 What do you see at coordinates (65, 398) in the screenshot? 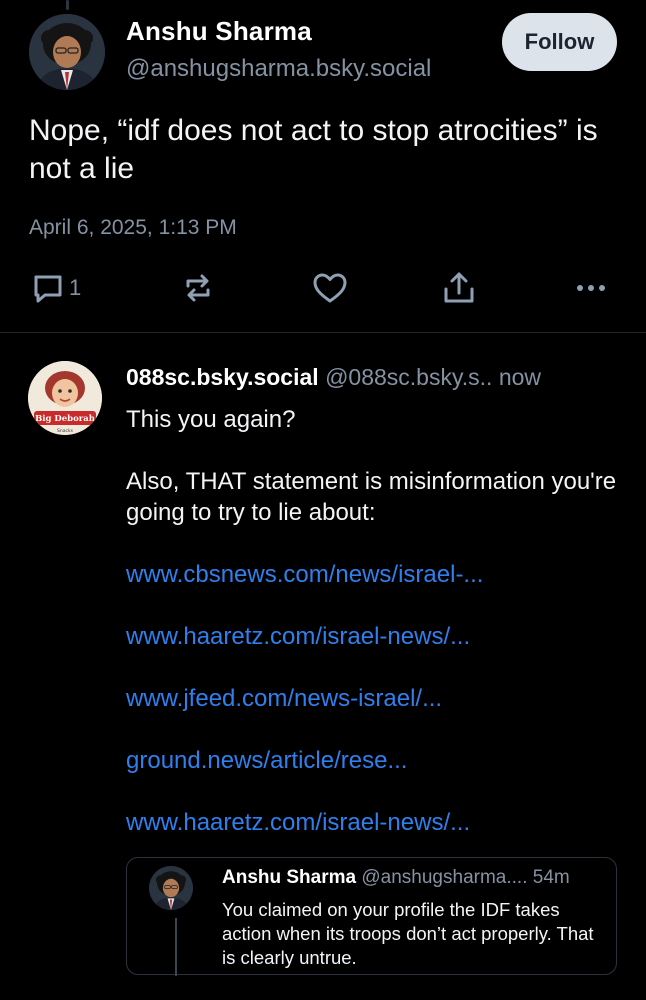
I see `avatar: Big Deborah Snacks` at bounding box center [65, 398].